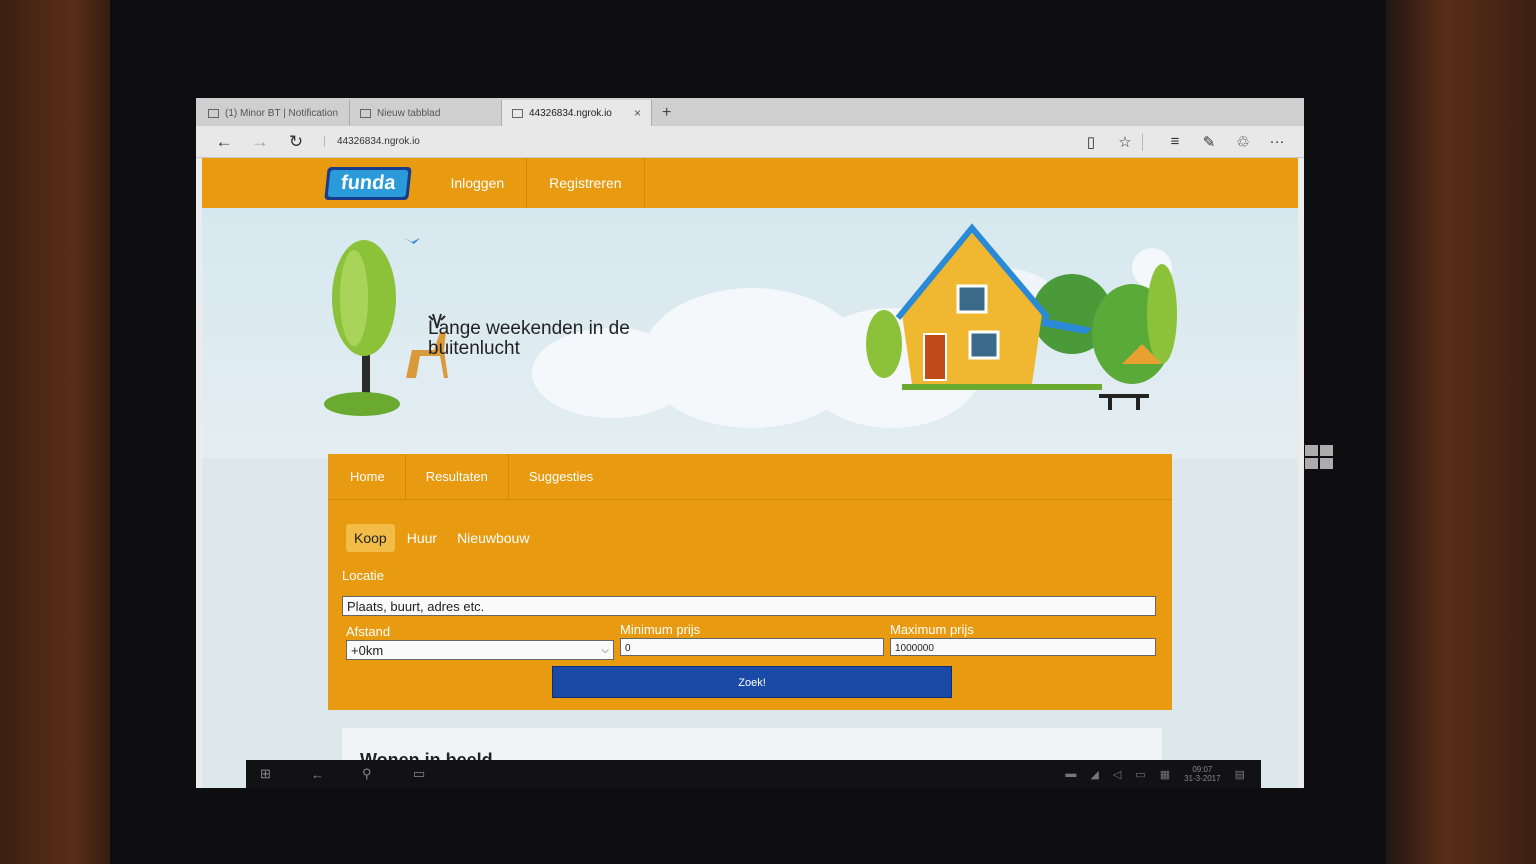  What do you see at coordinates (666, 113) in the screenshot?
I see `new-tab-button: +` at bounding box center [666, 113].